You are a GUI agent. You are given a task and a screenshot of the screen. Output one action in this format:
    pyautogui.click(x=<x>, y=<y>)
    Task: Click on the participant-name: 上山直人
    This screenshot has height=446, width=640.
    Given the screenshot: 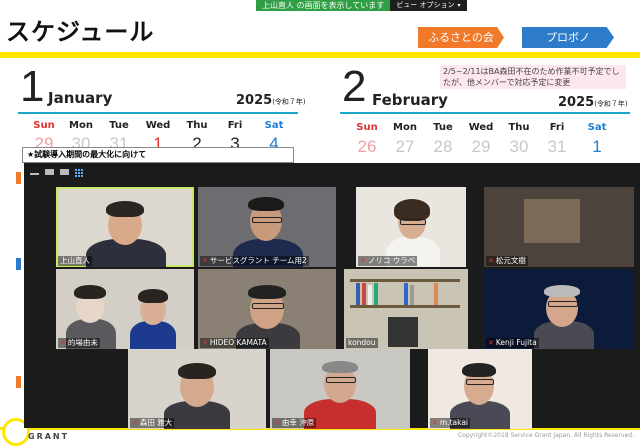 What is the action you would take?
    pyautogui.click(x=75, y=261)
    